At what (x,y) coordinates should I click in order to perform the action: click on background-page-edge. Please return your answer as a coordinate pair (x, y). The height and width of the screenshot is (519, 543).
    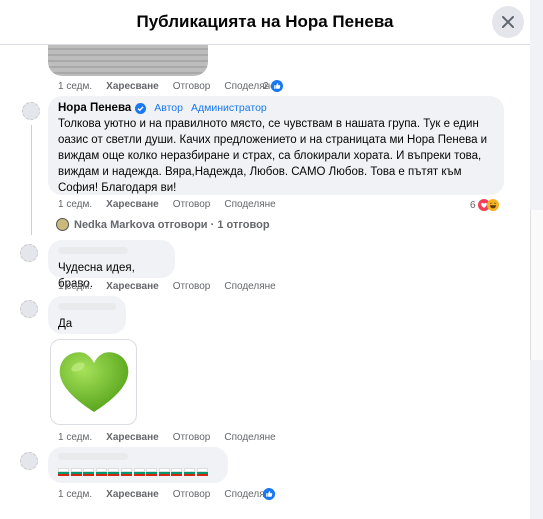
    Looking at the image, I should click on (536, 285).